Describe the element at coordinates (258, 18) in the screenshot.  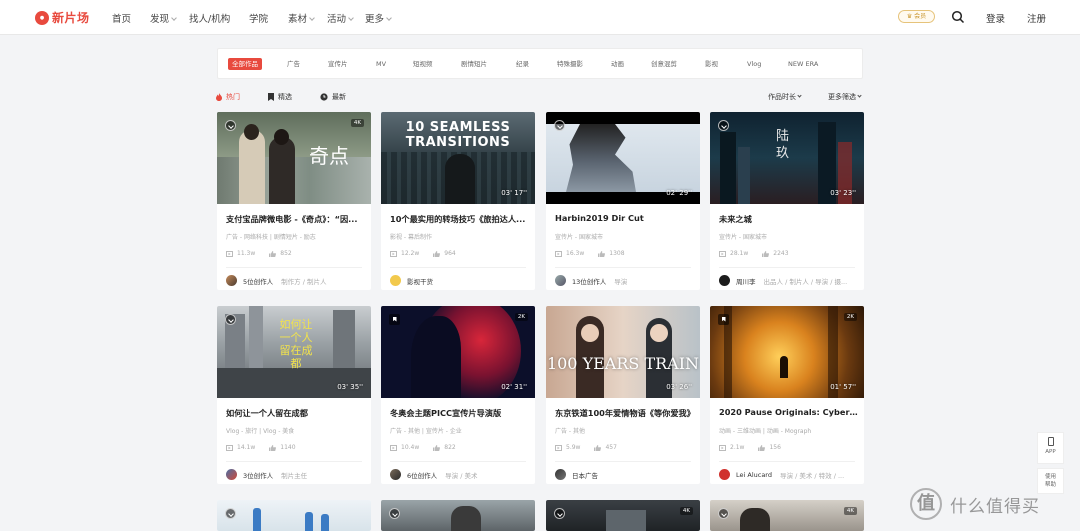
I see `nav-academy: 学院` at that location.